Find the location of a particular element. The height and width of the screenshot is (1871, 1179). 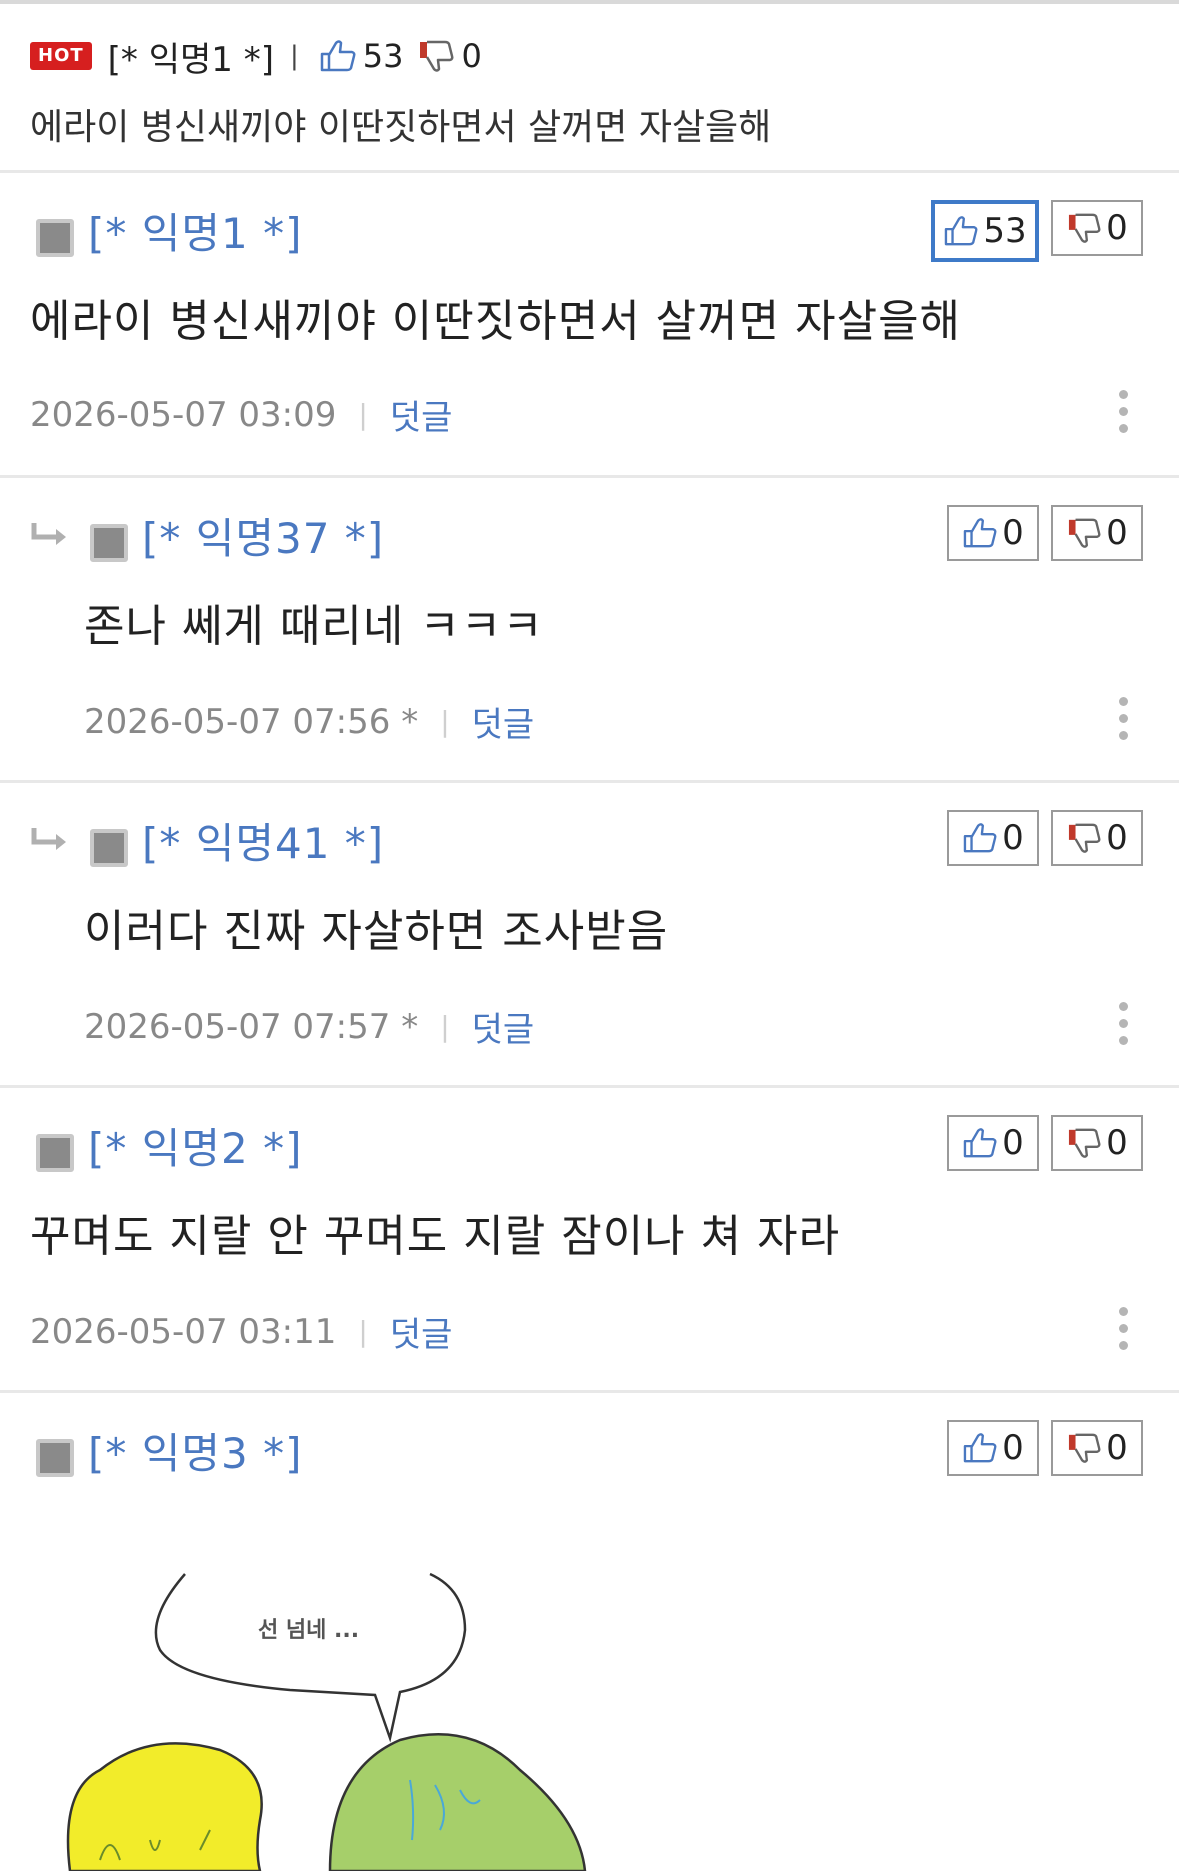

comment-text: 존나 쎄게 때리네 ㅋㅋㅋ is located at coordinates (314, 626).